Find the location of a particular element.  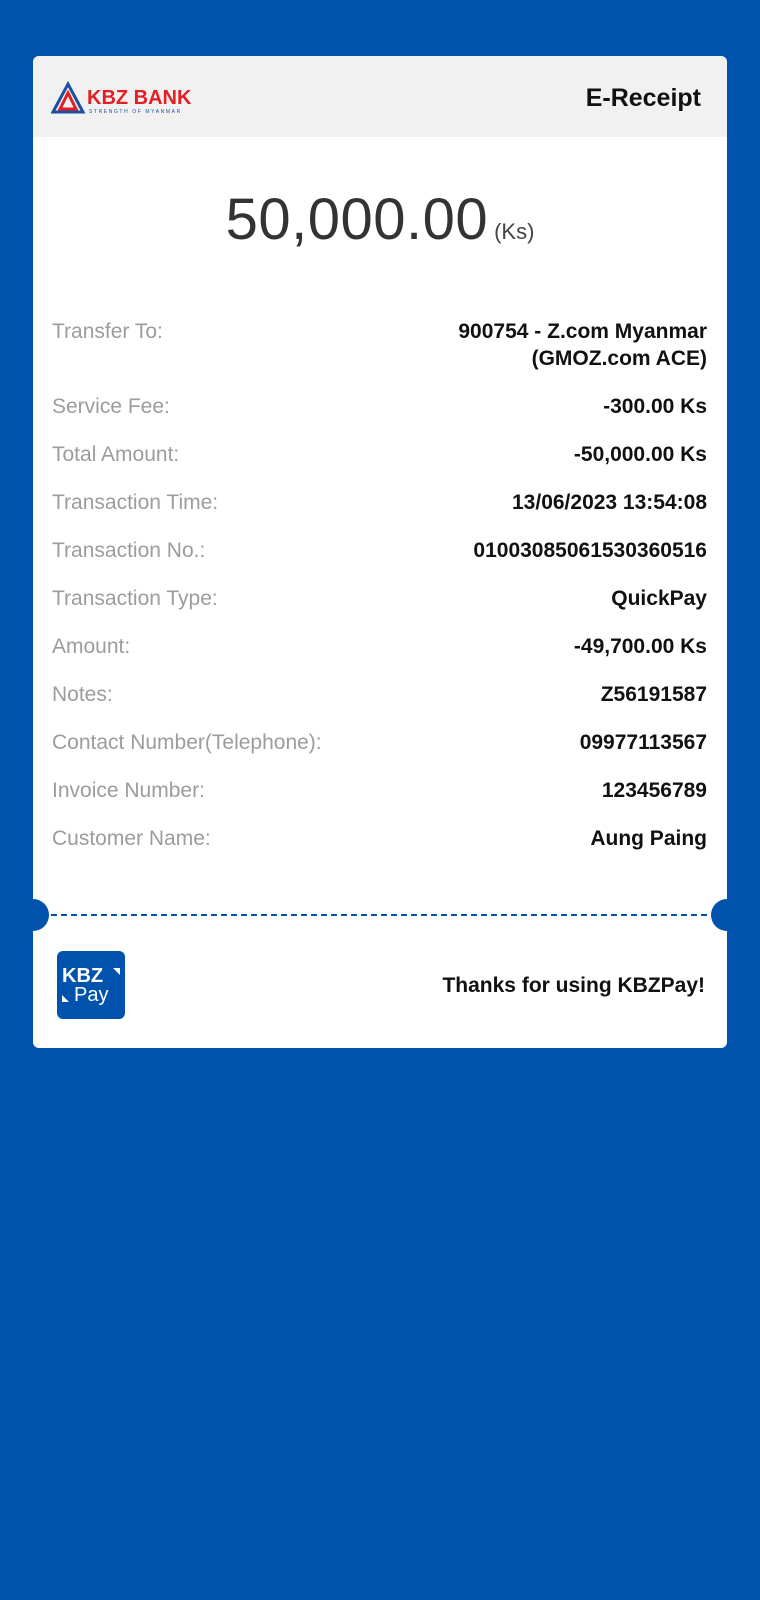

brand-tagline: STRENGTH OF MYANMAR is located at coordinates (135, 112).